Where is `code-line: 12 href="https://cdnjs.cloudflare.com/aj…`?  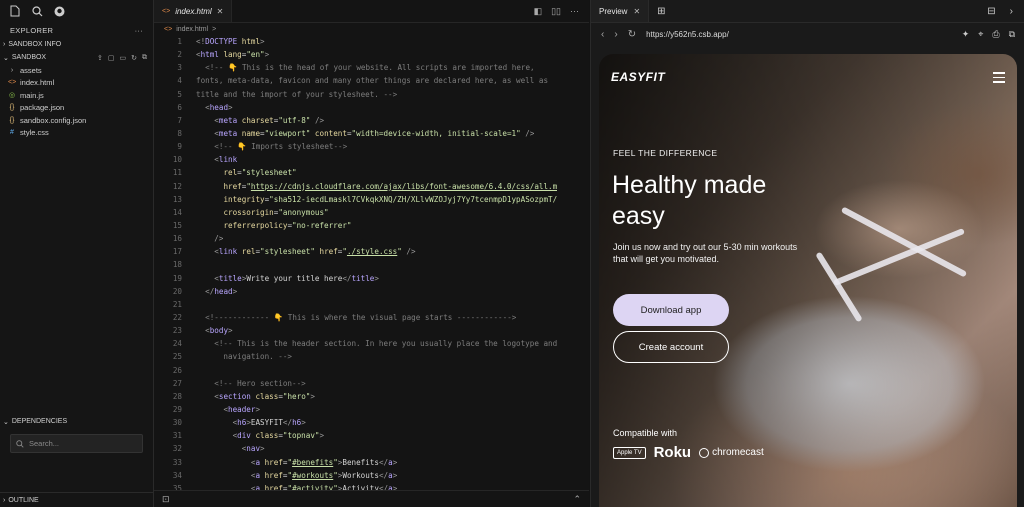 code-line: 12 href="https://cdnjs.cloudflare.com/aj… is located at coordinates (365, 186).